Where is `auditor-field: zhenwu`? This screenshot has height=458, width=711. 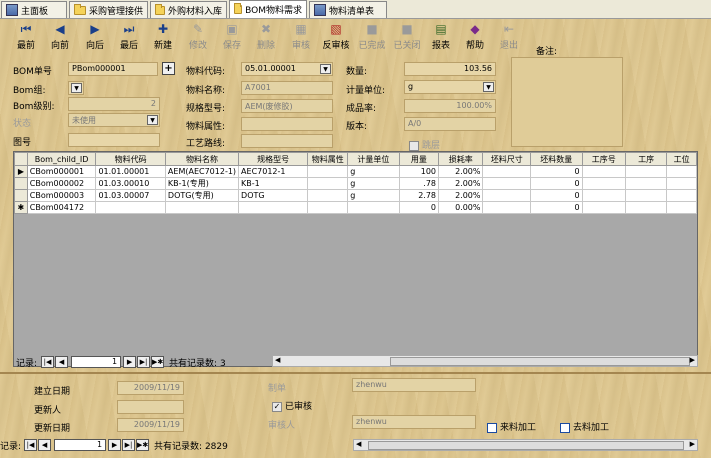 auditor-field: zhenwu is located at coordinates (414, 422).